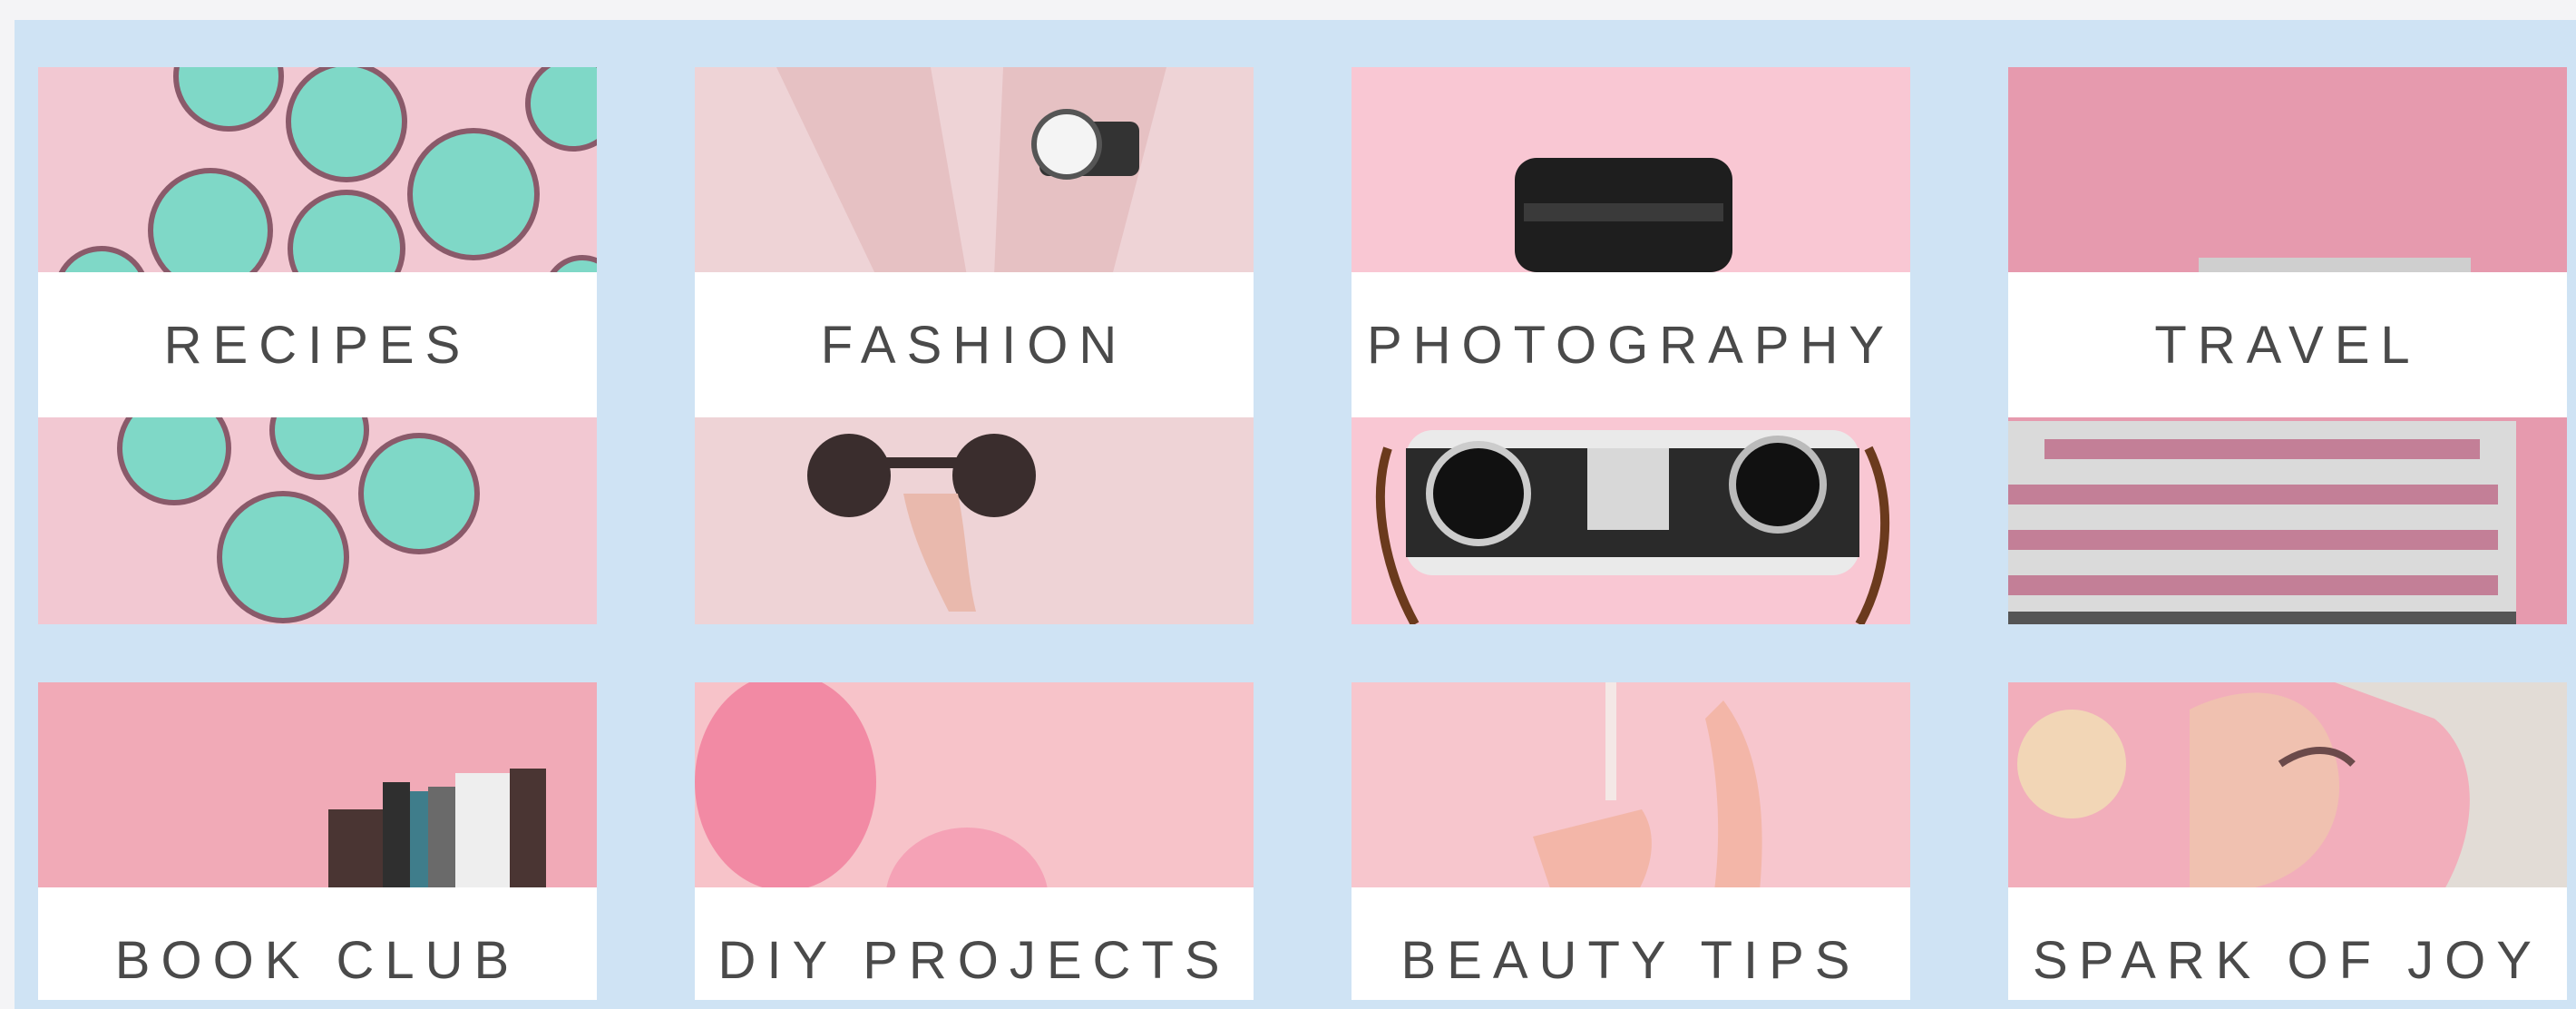 This screenshot has width=2576, height=1009. I want to click on category-tile-photography: PHOTOGRAPHY, so click(1630, 346).